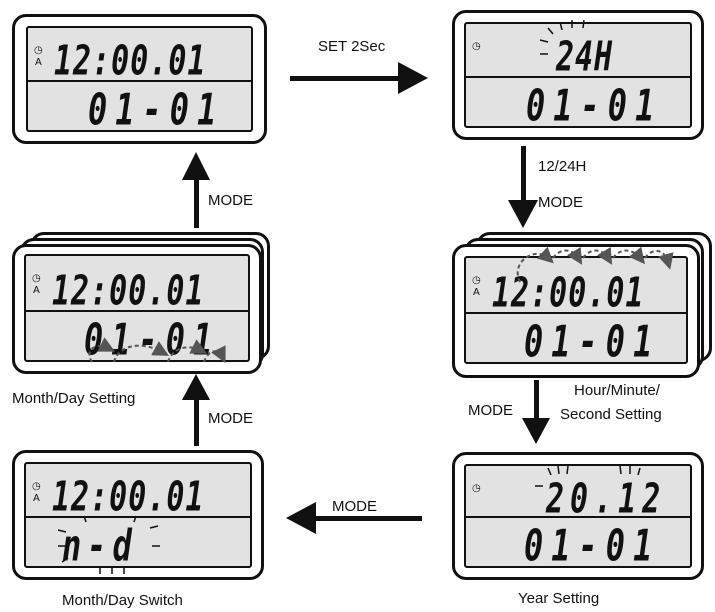 The image size is (715, 612). I want to click on label-hms-setting-line2: Second Setting, so click(611, 414).